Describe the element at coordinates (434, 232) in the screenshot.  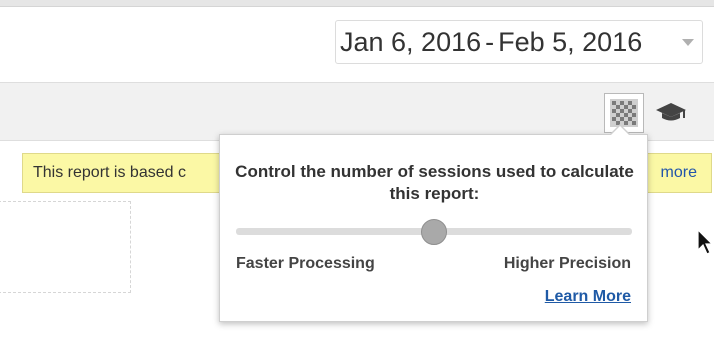
I see `precision-slider-thumb` at that location.